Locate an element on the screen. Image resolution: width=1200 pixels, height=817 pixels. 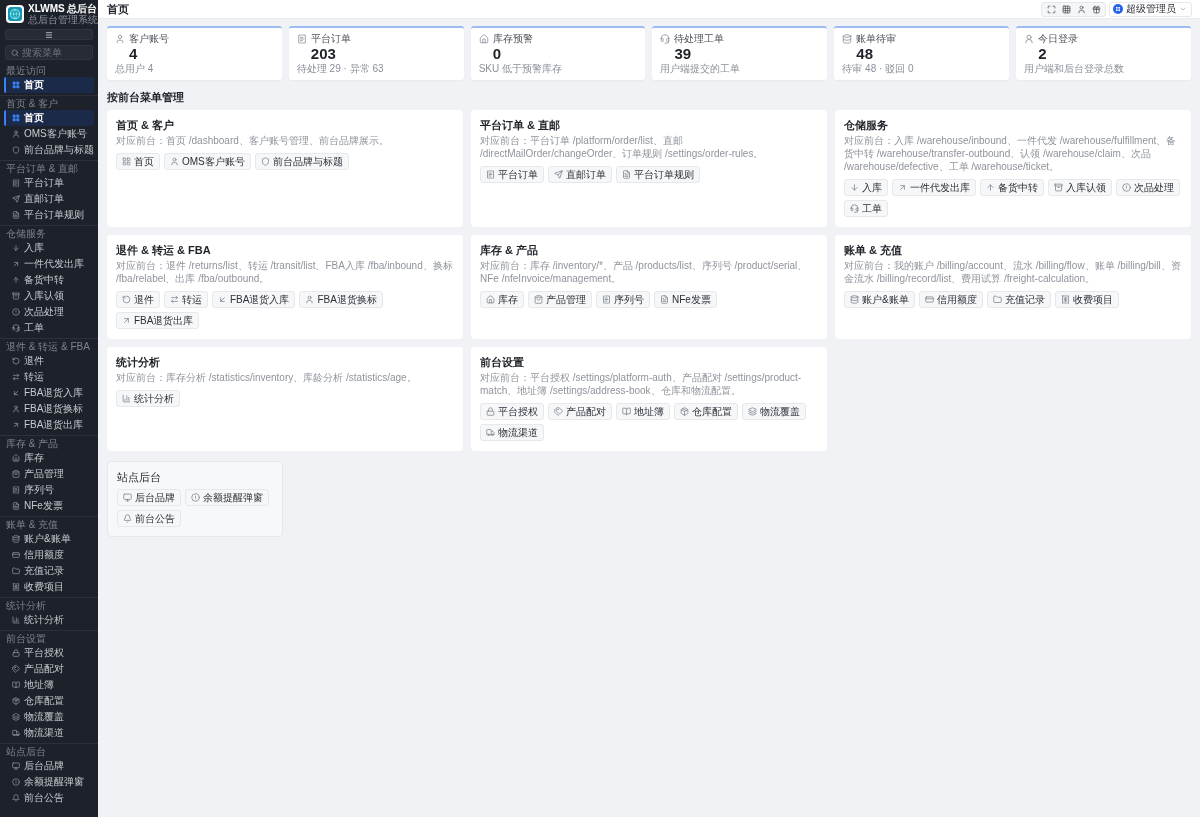
menu-item: 前台公告 is located at coordinates (49, 798).